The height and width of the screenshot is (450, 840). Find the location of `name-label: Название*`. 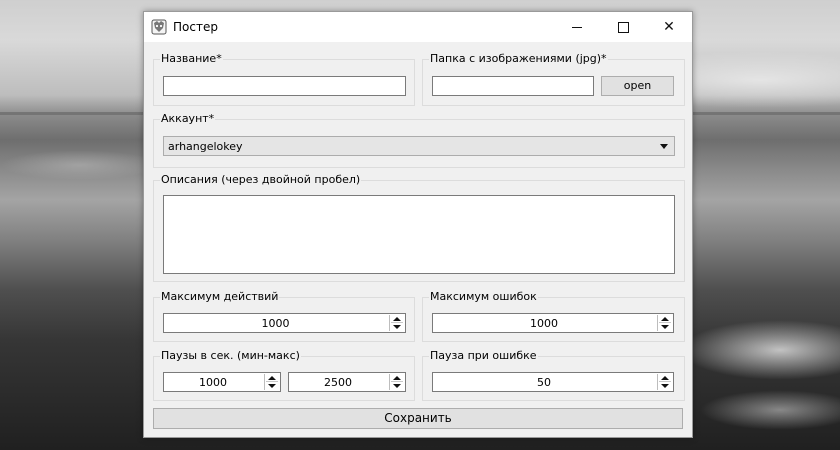

name-label: Название* is located at coordinates (191, 58).